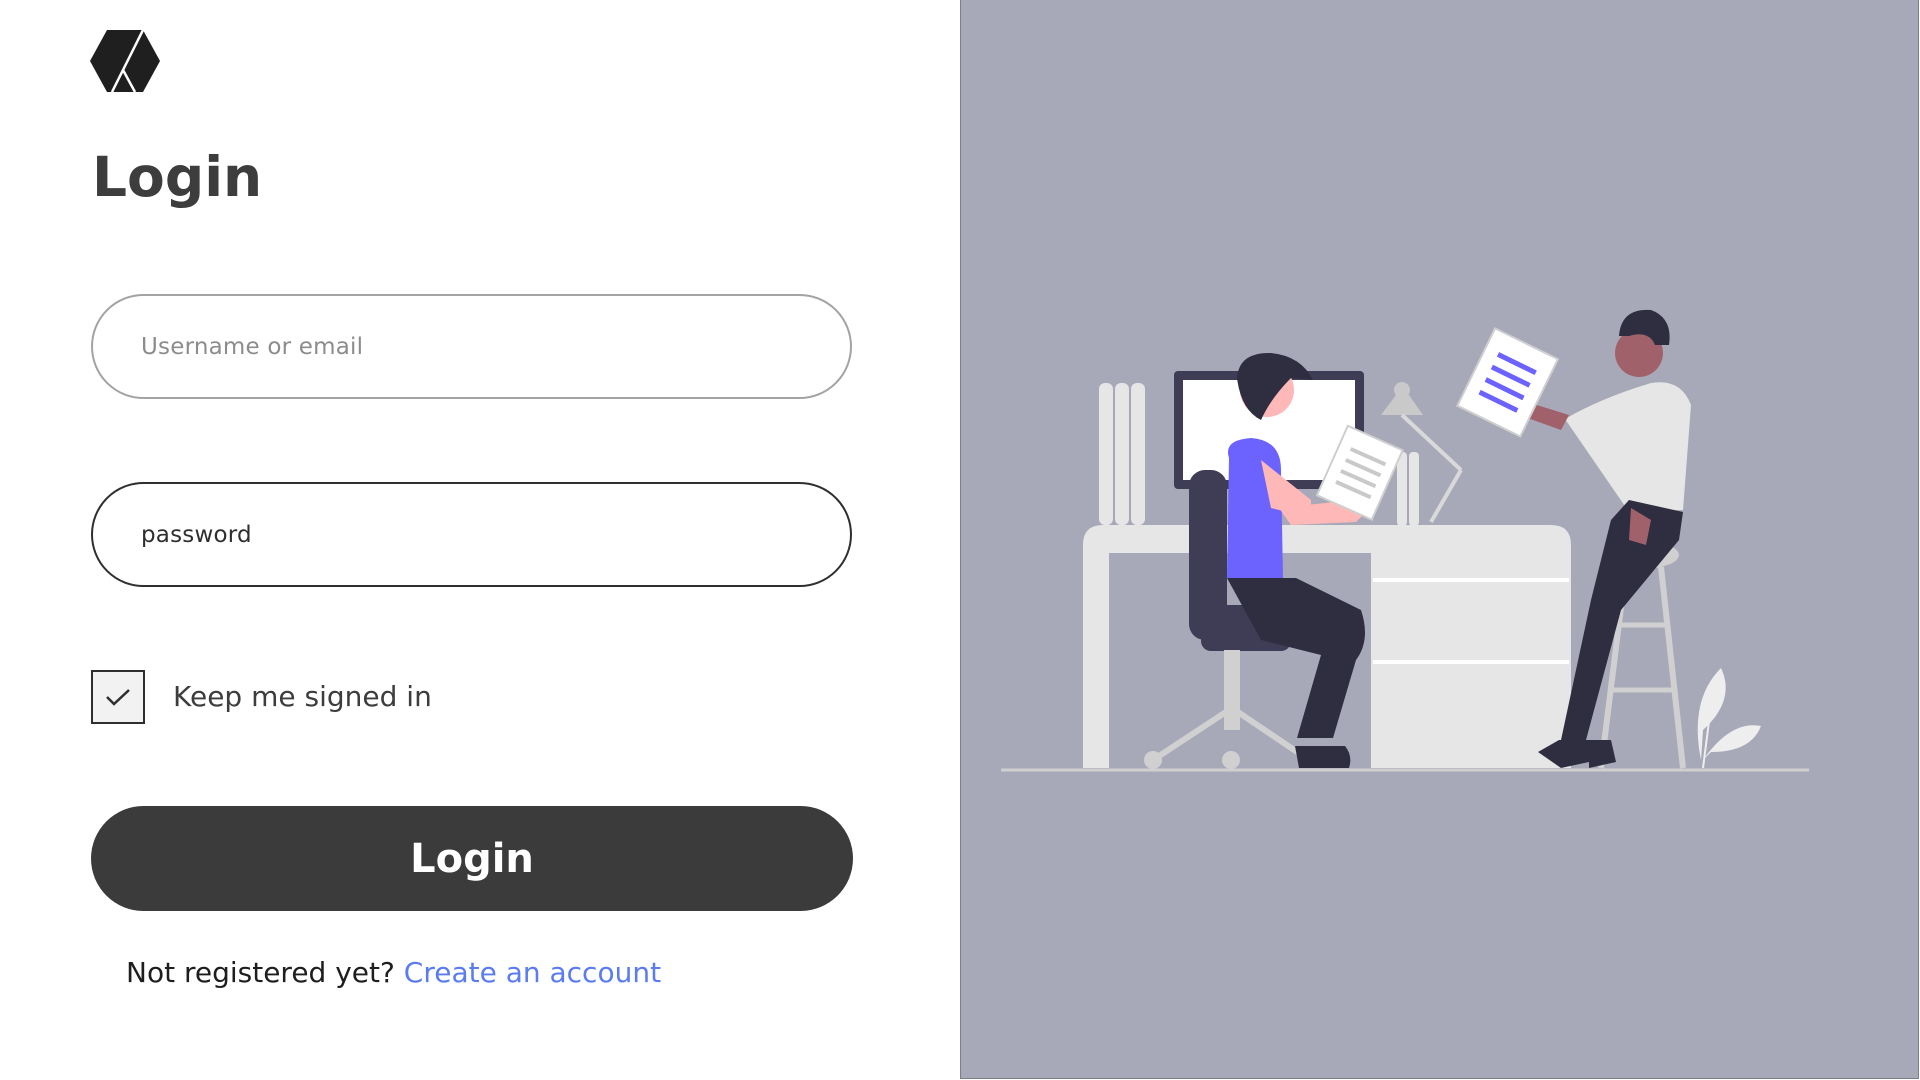 The height and width of the screenshot is (1080, 1920). What do you see at coordinates (196, 534) in the screenshot?
I see `password-value: password` at bounding box center [196, 534].